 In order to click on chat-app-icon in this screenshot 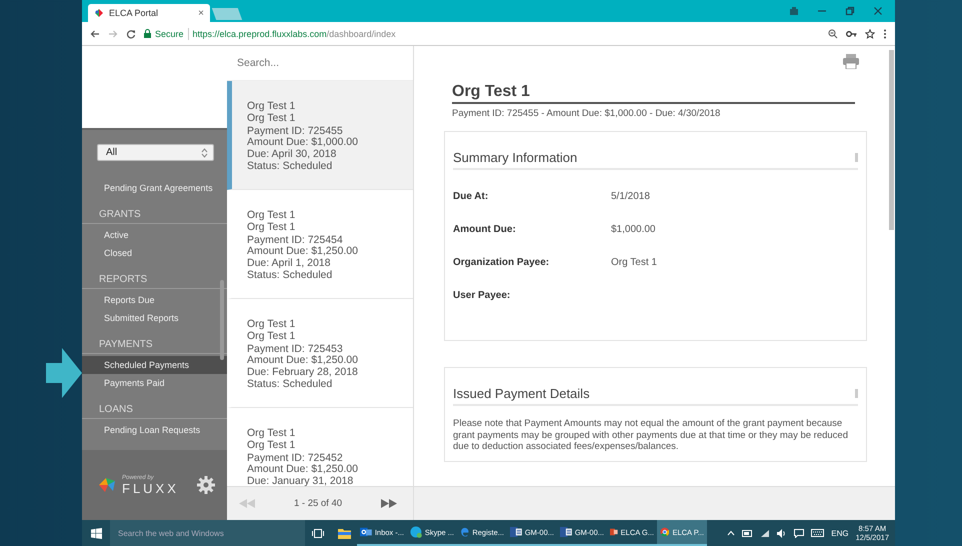, I will do `click(416, 532)`.